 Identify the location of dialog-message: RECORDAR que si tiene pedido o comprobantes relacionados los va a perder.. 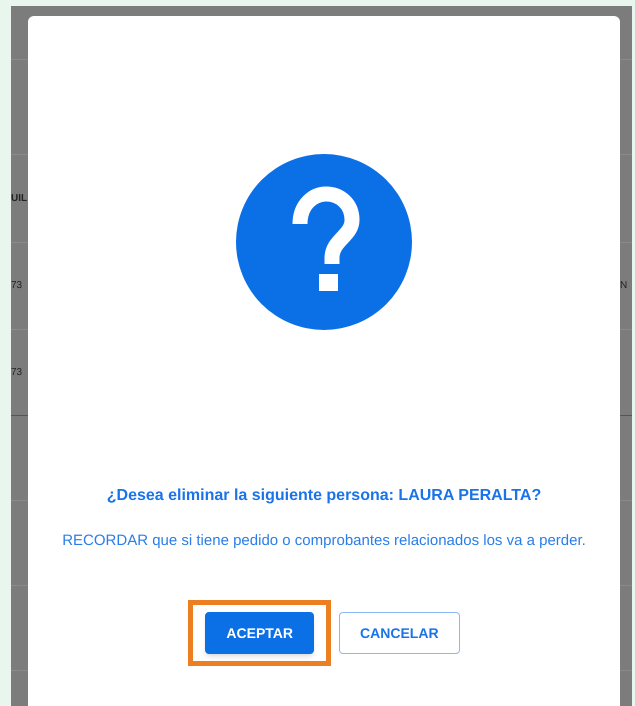
(324, 541).